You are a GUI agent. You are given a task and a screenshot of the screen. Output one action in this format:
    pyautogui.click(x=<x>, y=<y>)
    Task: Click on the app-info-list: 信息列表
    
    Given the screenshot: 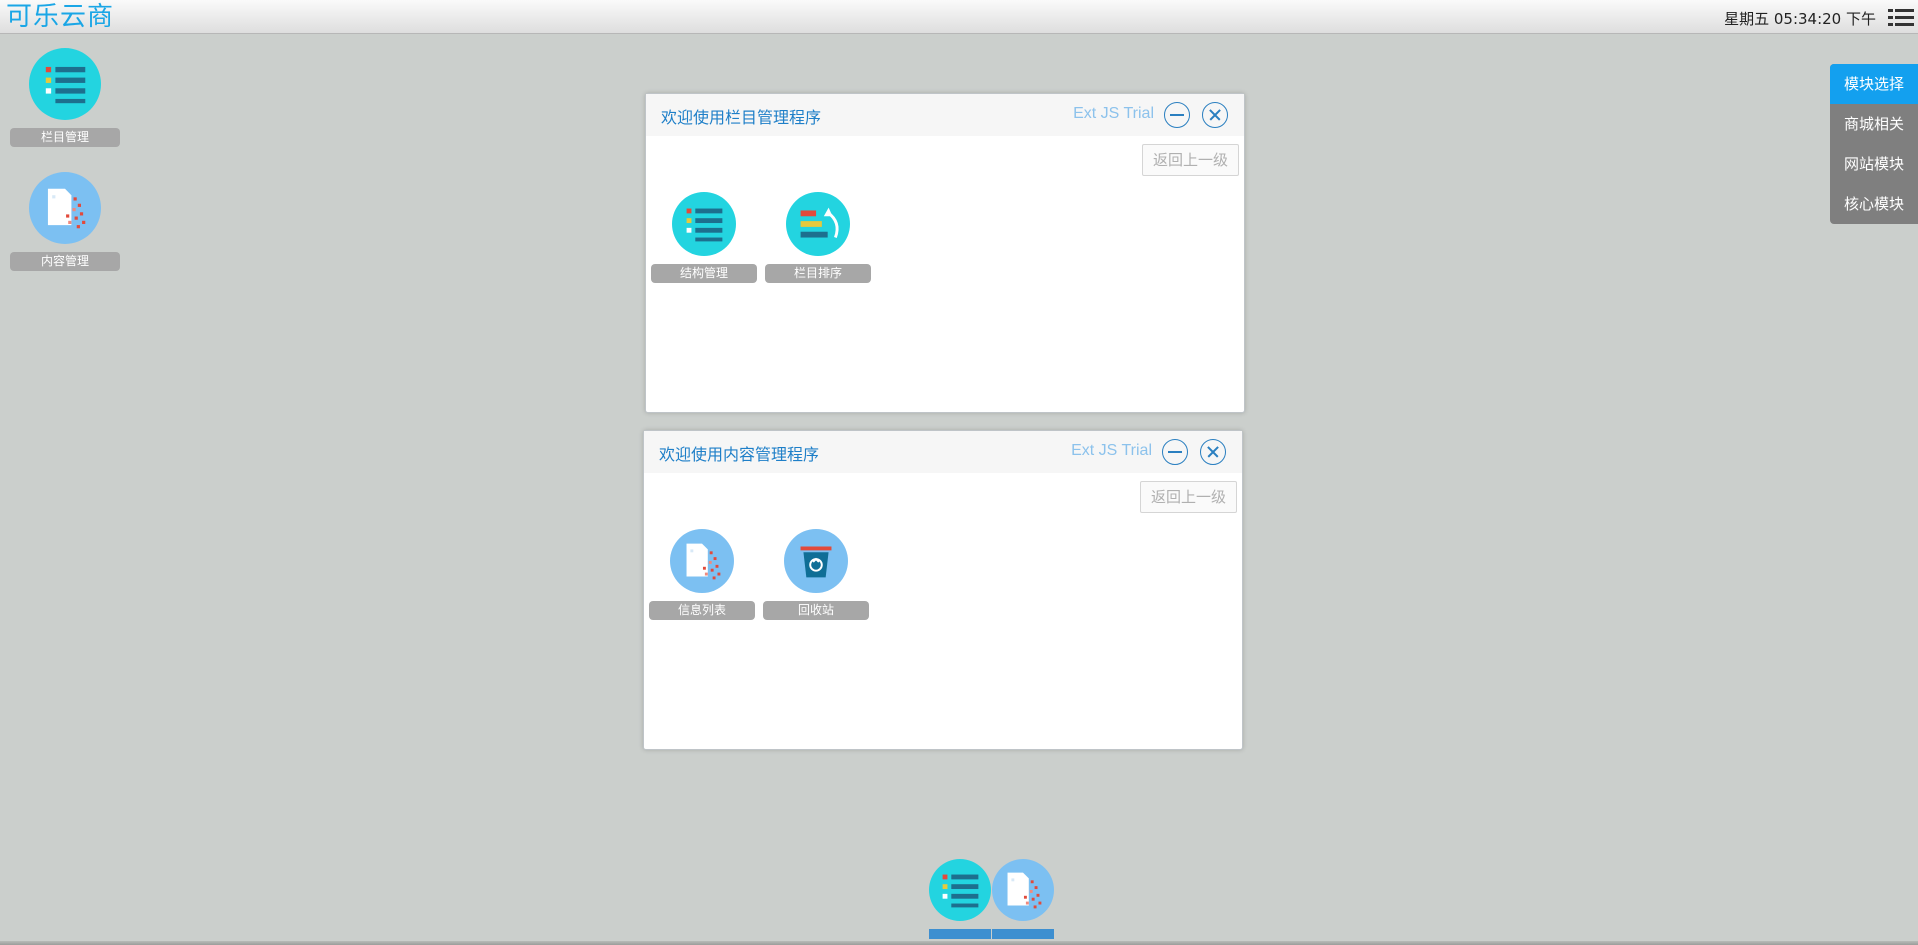 What is the action you would take?
    pyautogui.click(x=702, y=574)
    